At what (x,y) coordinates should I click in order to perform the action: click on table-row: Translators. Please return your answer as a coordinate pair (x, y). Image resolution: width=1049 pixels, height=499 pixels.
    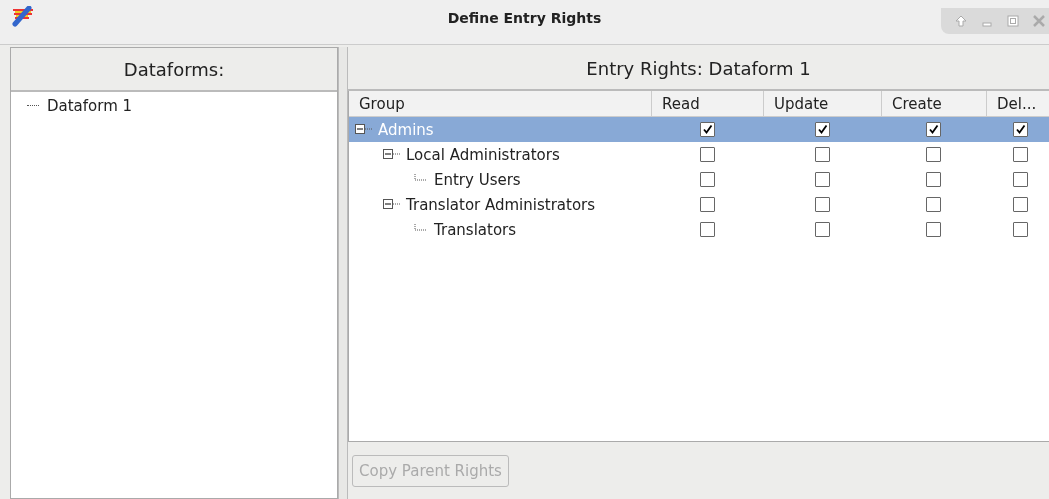
    Looking at the image, I should click on (699, 229).